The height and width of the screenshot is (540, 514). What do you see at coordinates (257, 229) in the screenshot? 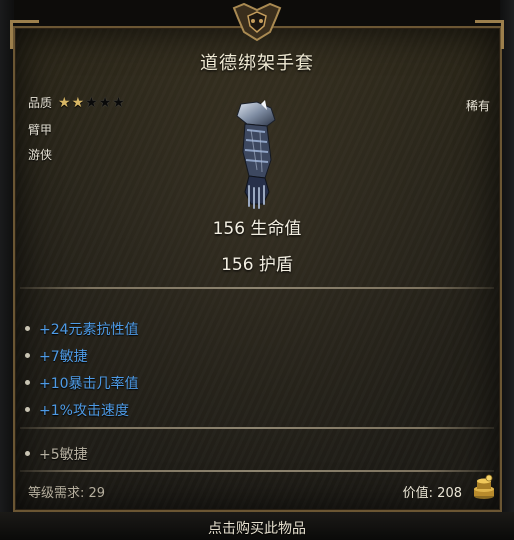
I see `health-stat: 156 生命值` at bounding box center [257, 229].